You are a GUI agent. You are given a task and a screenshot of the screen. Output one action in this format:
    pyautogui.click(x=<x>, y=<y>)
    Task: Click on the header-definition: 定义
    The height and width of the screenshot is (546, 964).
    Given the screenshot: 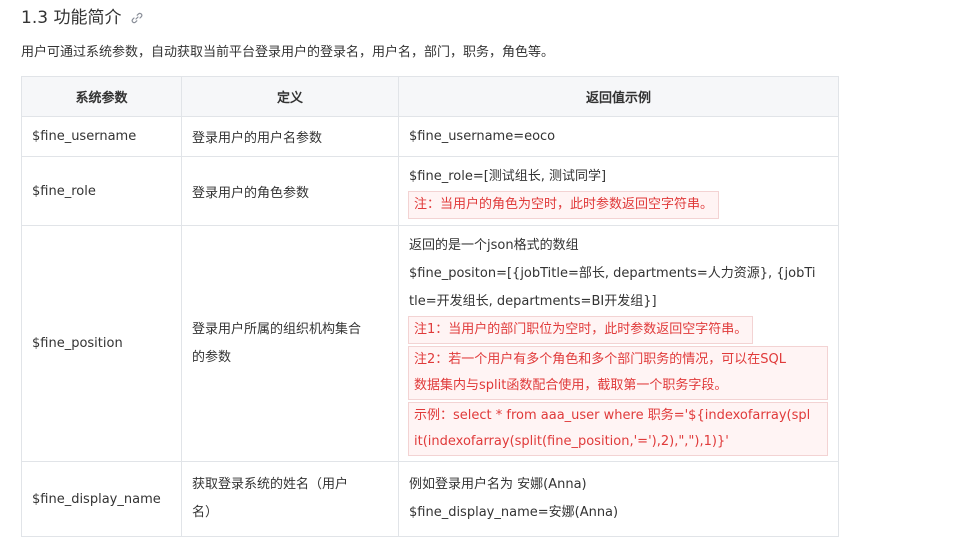 What is the action you would take?
    pyautogui.click(x=290, y=96)
    